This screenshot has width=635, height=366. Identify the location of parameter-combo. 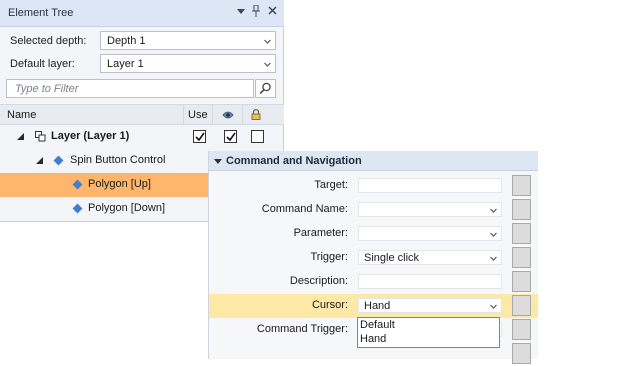
(430, 233).